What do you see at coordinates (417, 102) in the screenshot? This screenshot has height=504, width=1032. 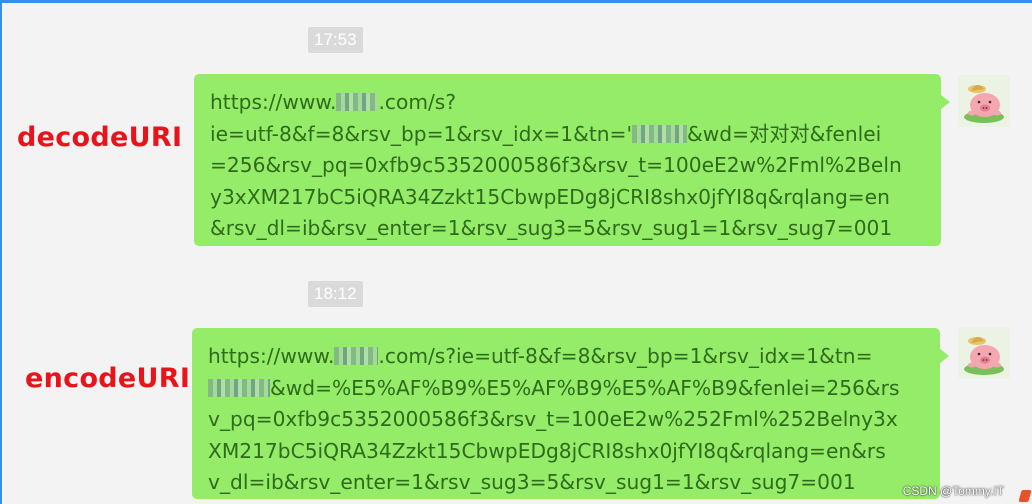 I see `message-text: .com/s?` at bounding box center [417, 102].